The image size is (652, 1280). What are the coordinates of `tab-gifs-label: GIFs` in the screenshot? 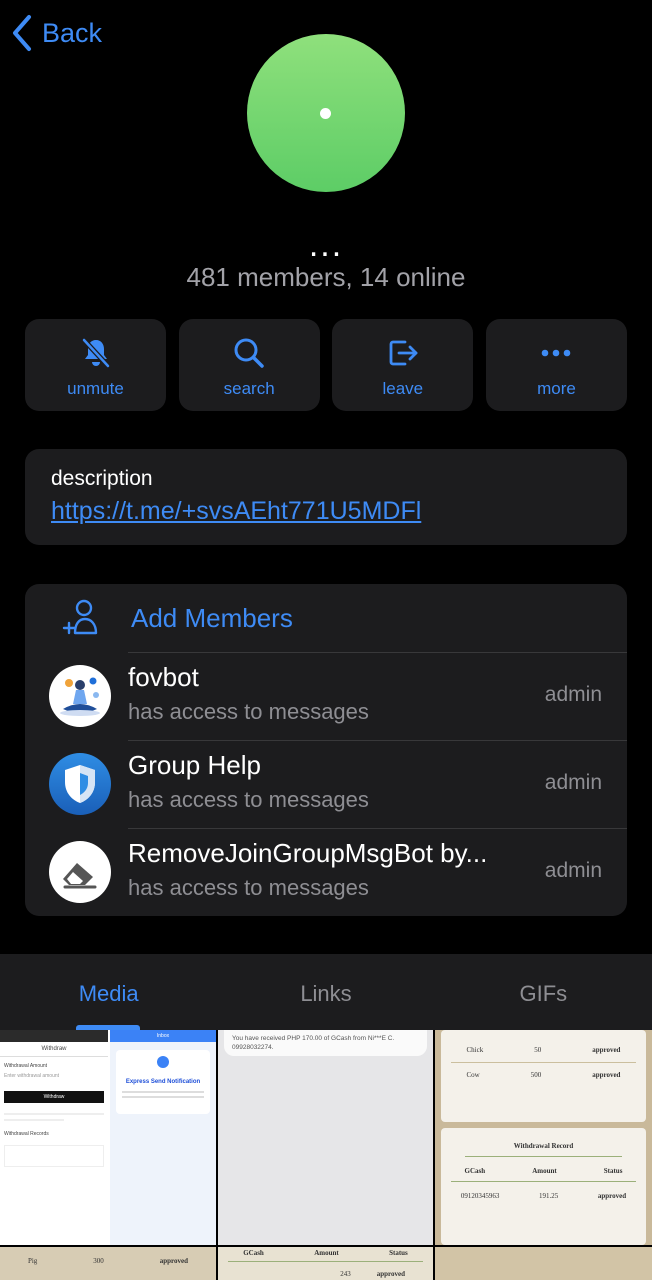 It's located at (543, 993).